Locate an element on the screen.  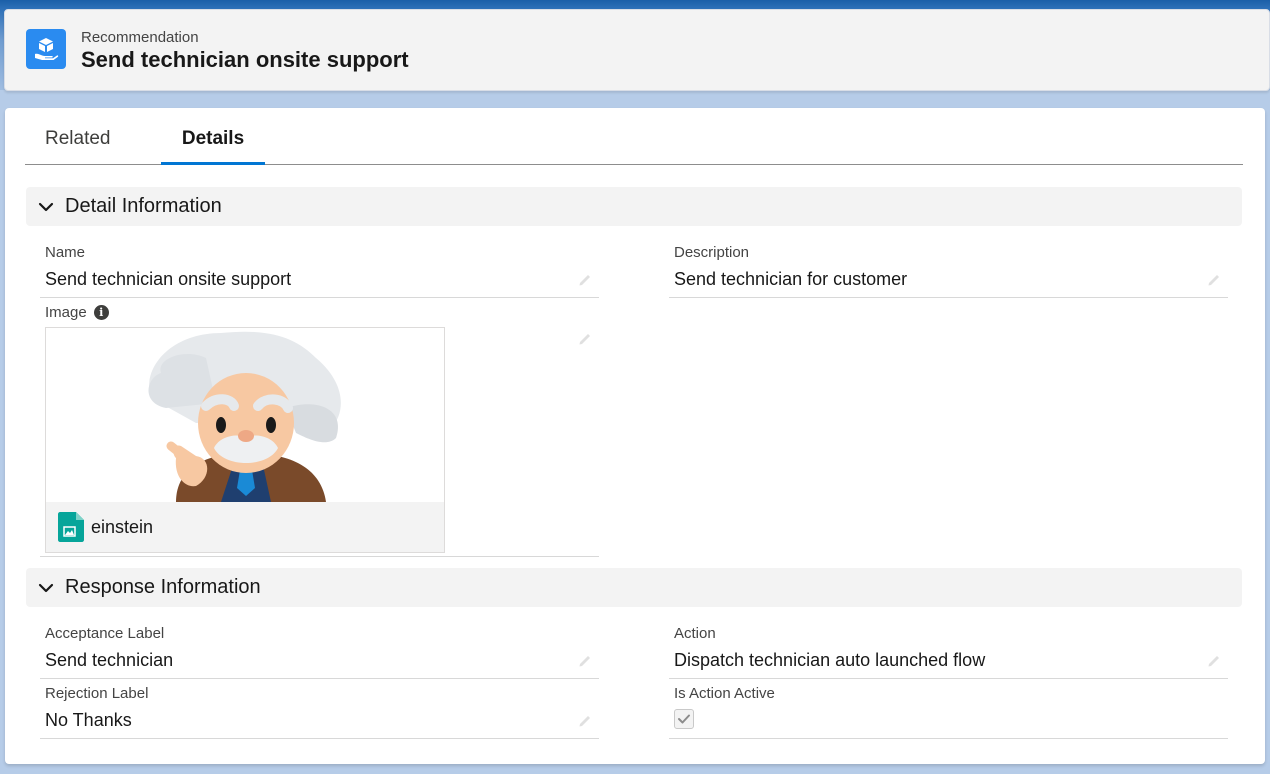
object-name: Recommendation is located at coordinates (140, 37).